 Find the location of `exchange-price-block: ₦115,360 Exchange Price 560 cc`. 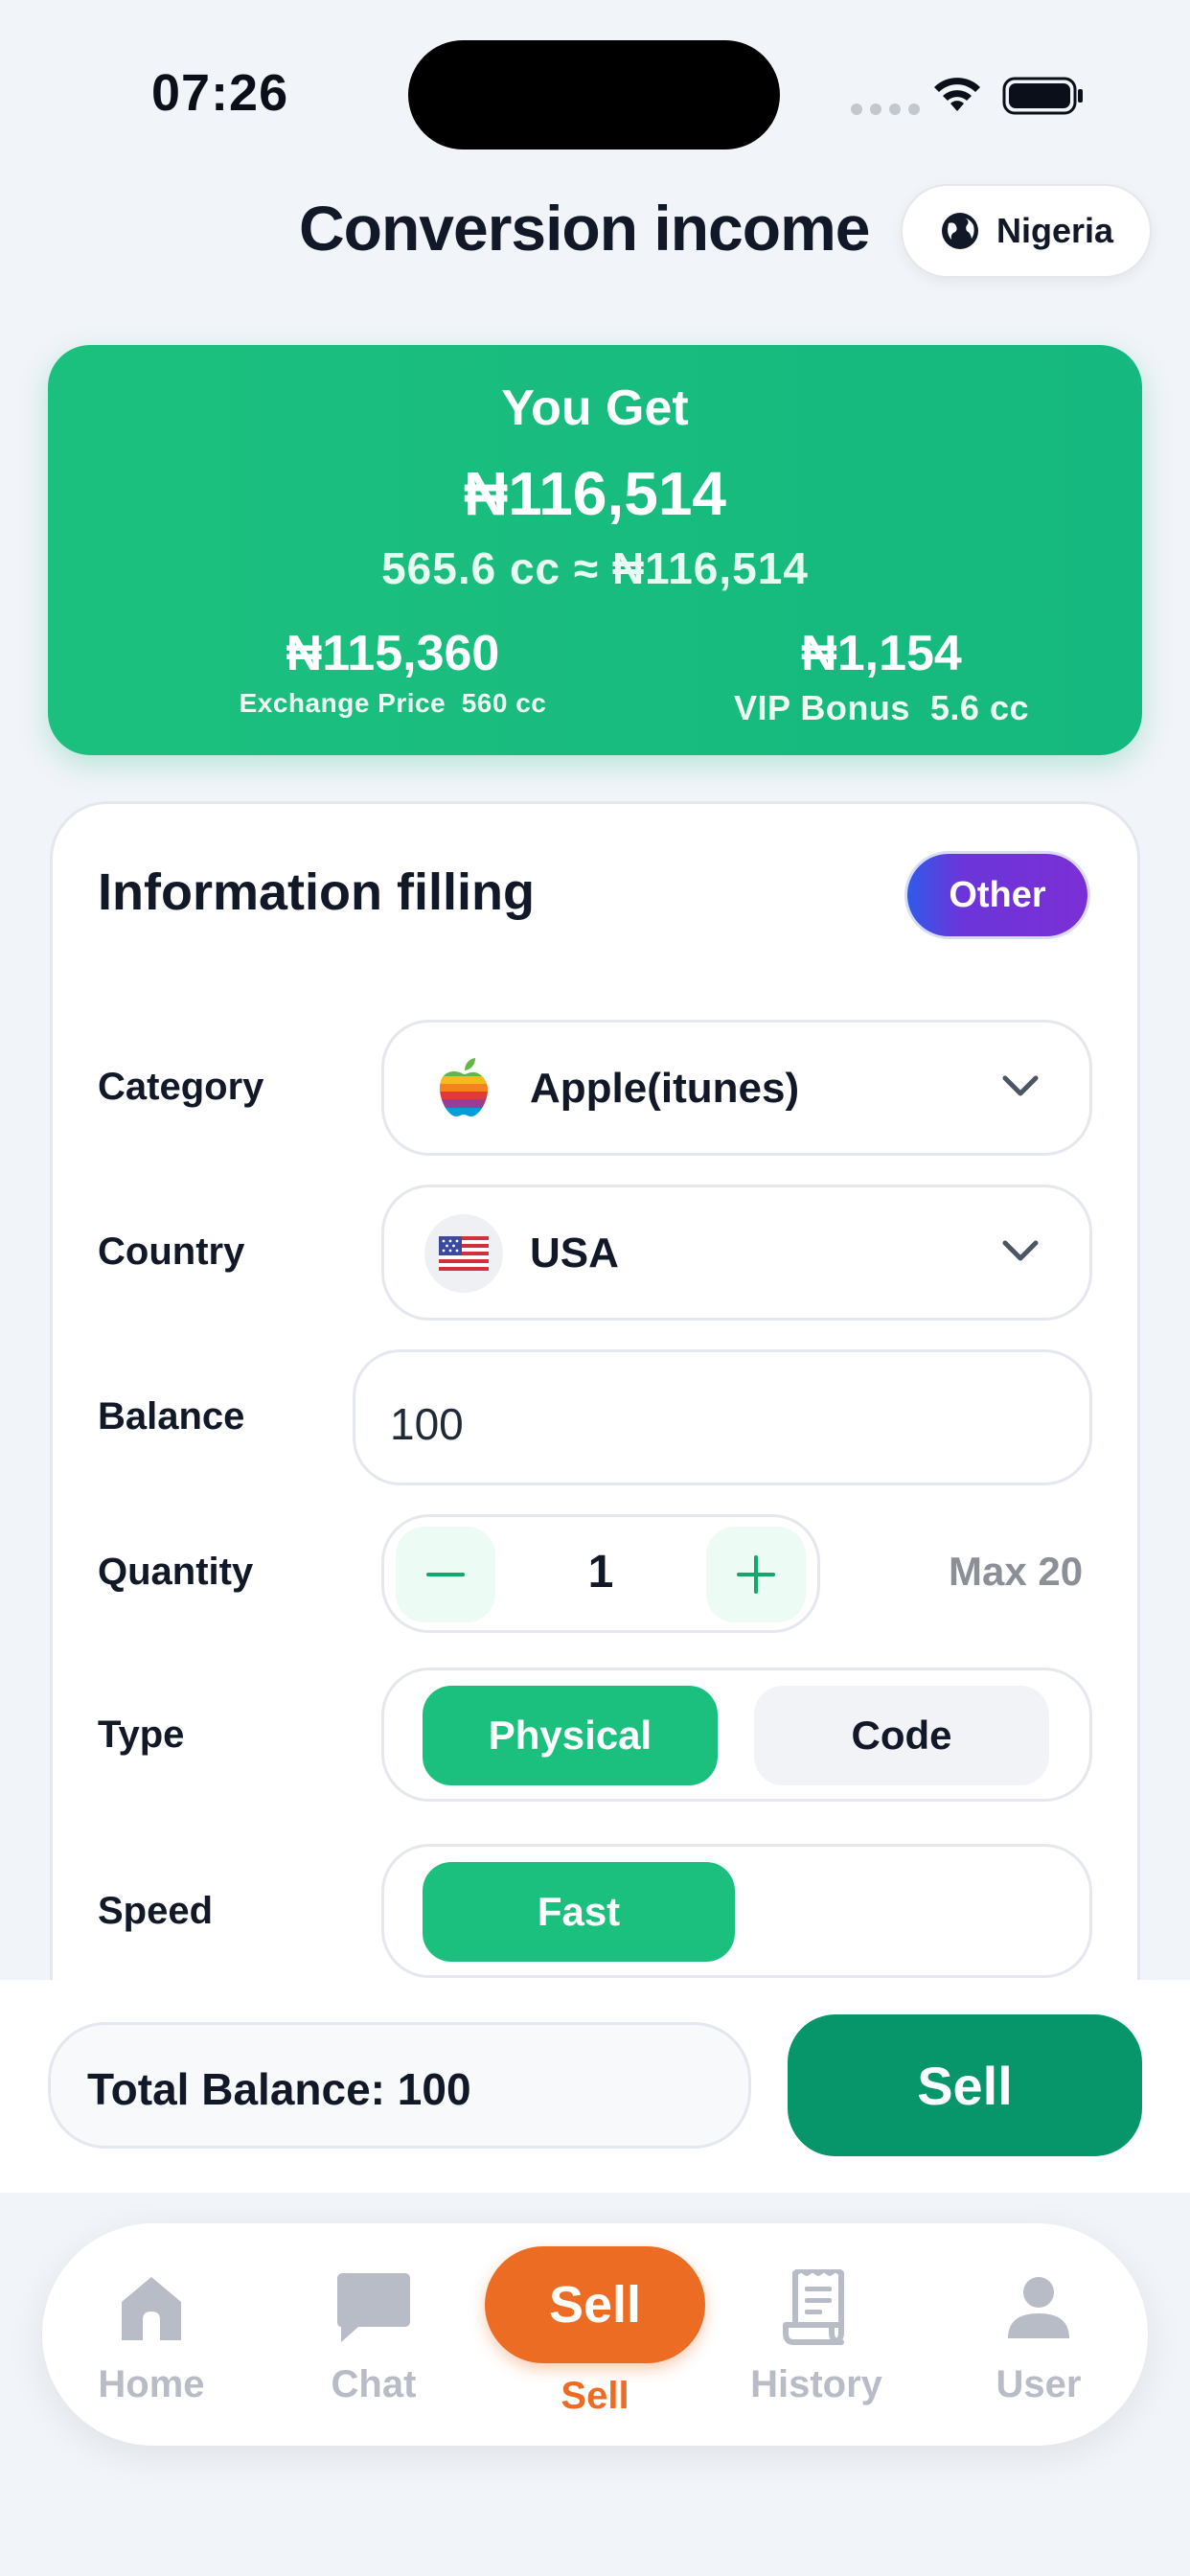

exchange-price-block: ₦115,360 Exchange Price 560 cc is located at coordinates (393, 672).